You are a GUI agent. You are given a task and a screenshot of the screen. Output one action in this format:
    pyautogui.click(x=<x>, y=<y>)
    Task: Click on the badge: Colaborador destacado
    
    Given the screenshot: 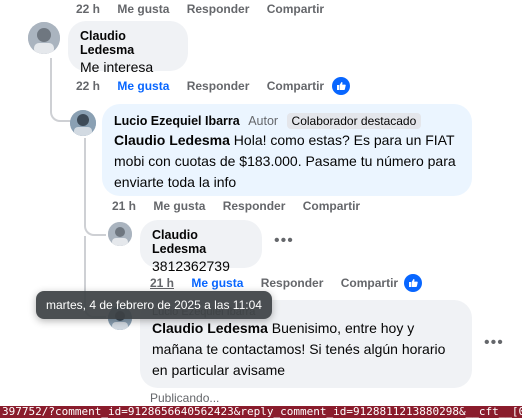 What is the action you would take?
    pyautogui.click(x=354, y=121)
    